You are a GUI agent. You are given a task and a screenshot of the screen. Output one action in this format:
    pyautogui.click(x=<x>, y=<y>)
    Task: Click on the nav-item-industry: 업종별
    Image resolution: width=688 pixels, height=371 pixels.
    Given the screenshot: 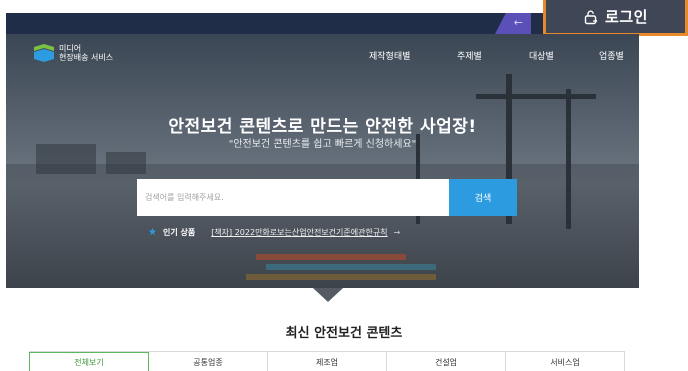 What is the action you would take?
    pyautogui.click(x=611, y=55)
    